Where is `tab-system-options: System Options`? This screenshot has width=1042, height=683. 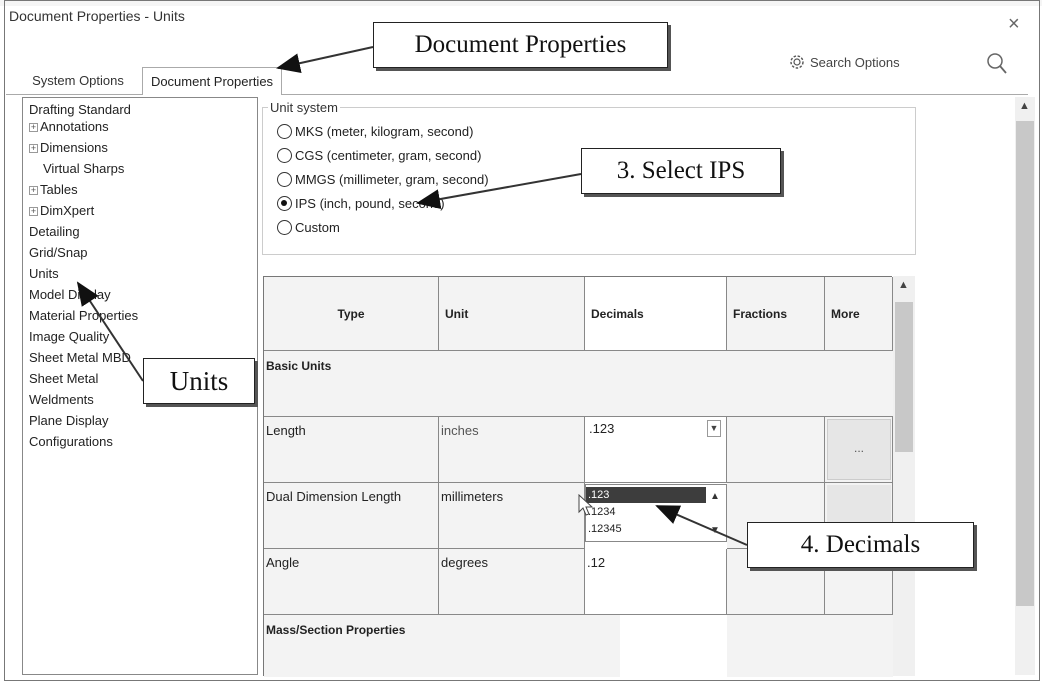
tab-system-options: System Options is located at coordinates (78, 80).